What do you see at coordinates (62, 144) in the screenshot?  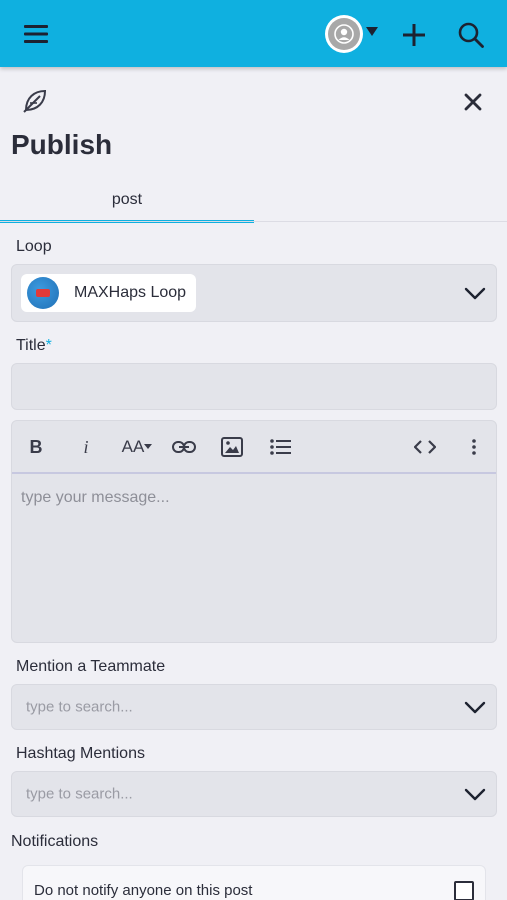 I see `page-title: Publish` at bounding box center [62, 144].